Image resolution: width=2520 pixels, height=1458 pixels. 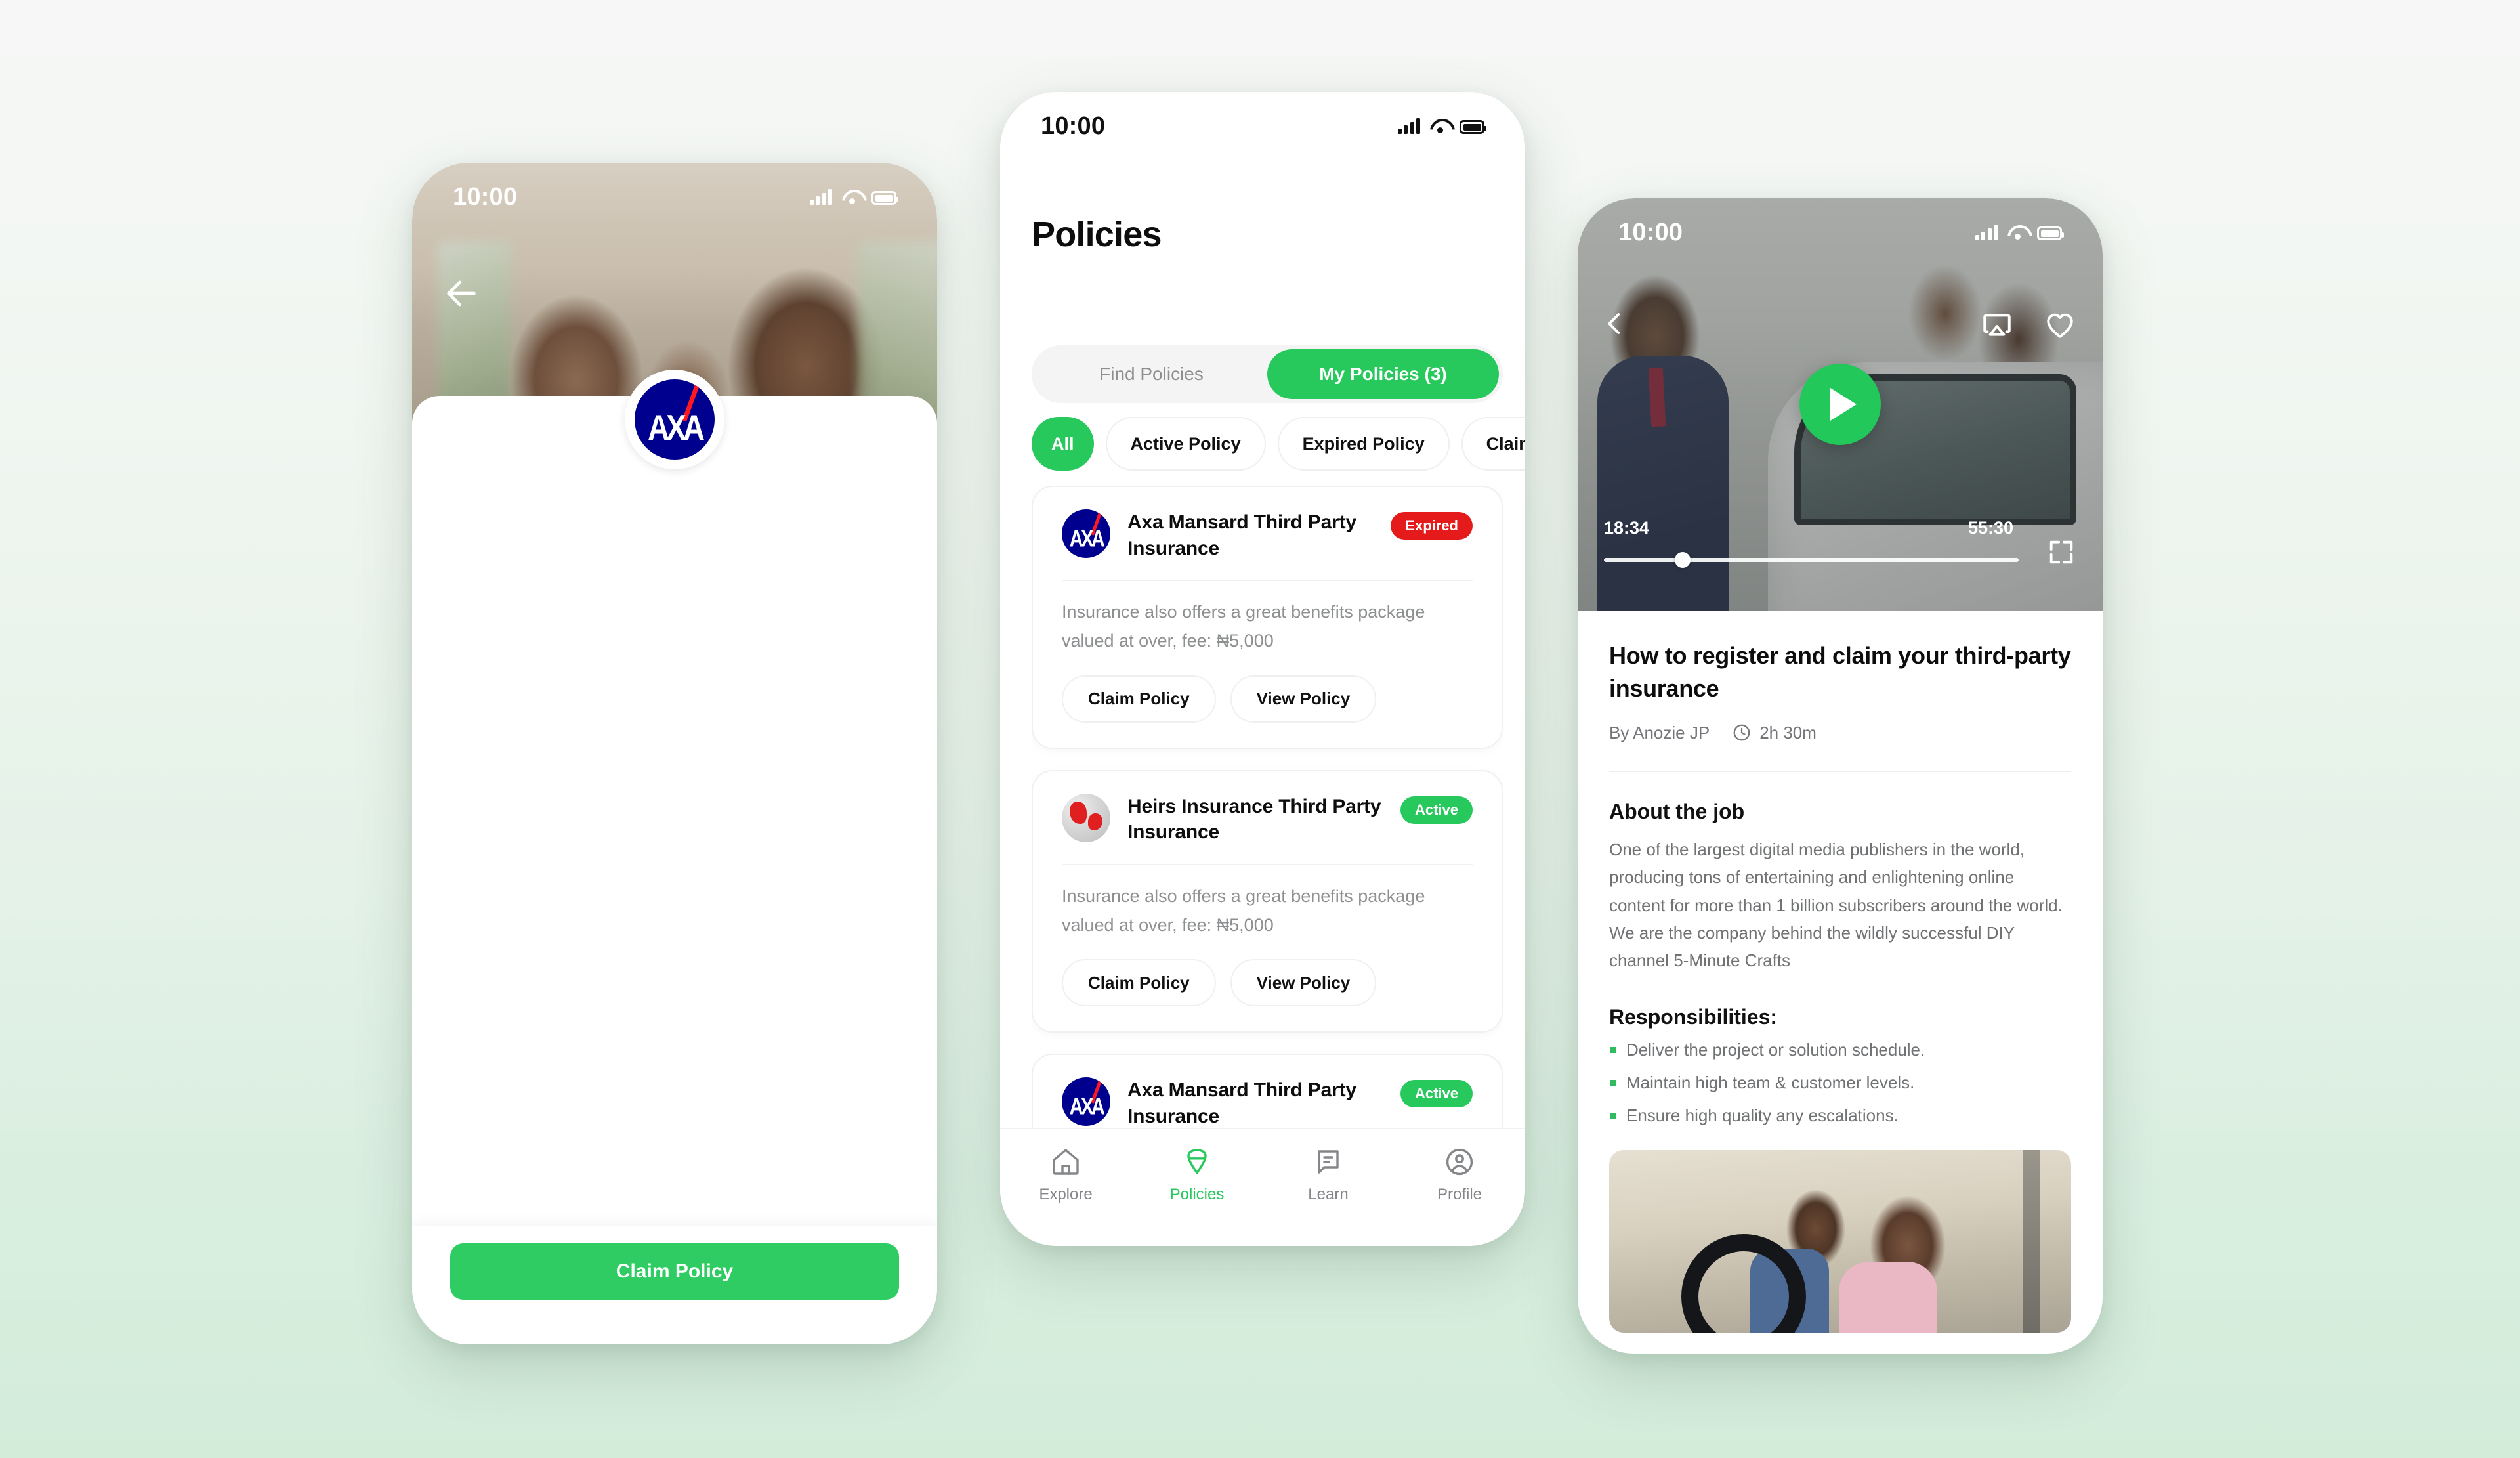 I want to click on avatar: AXA, so click(x=674, y=419).